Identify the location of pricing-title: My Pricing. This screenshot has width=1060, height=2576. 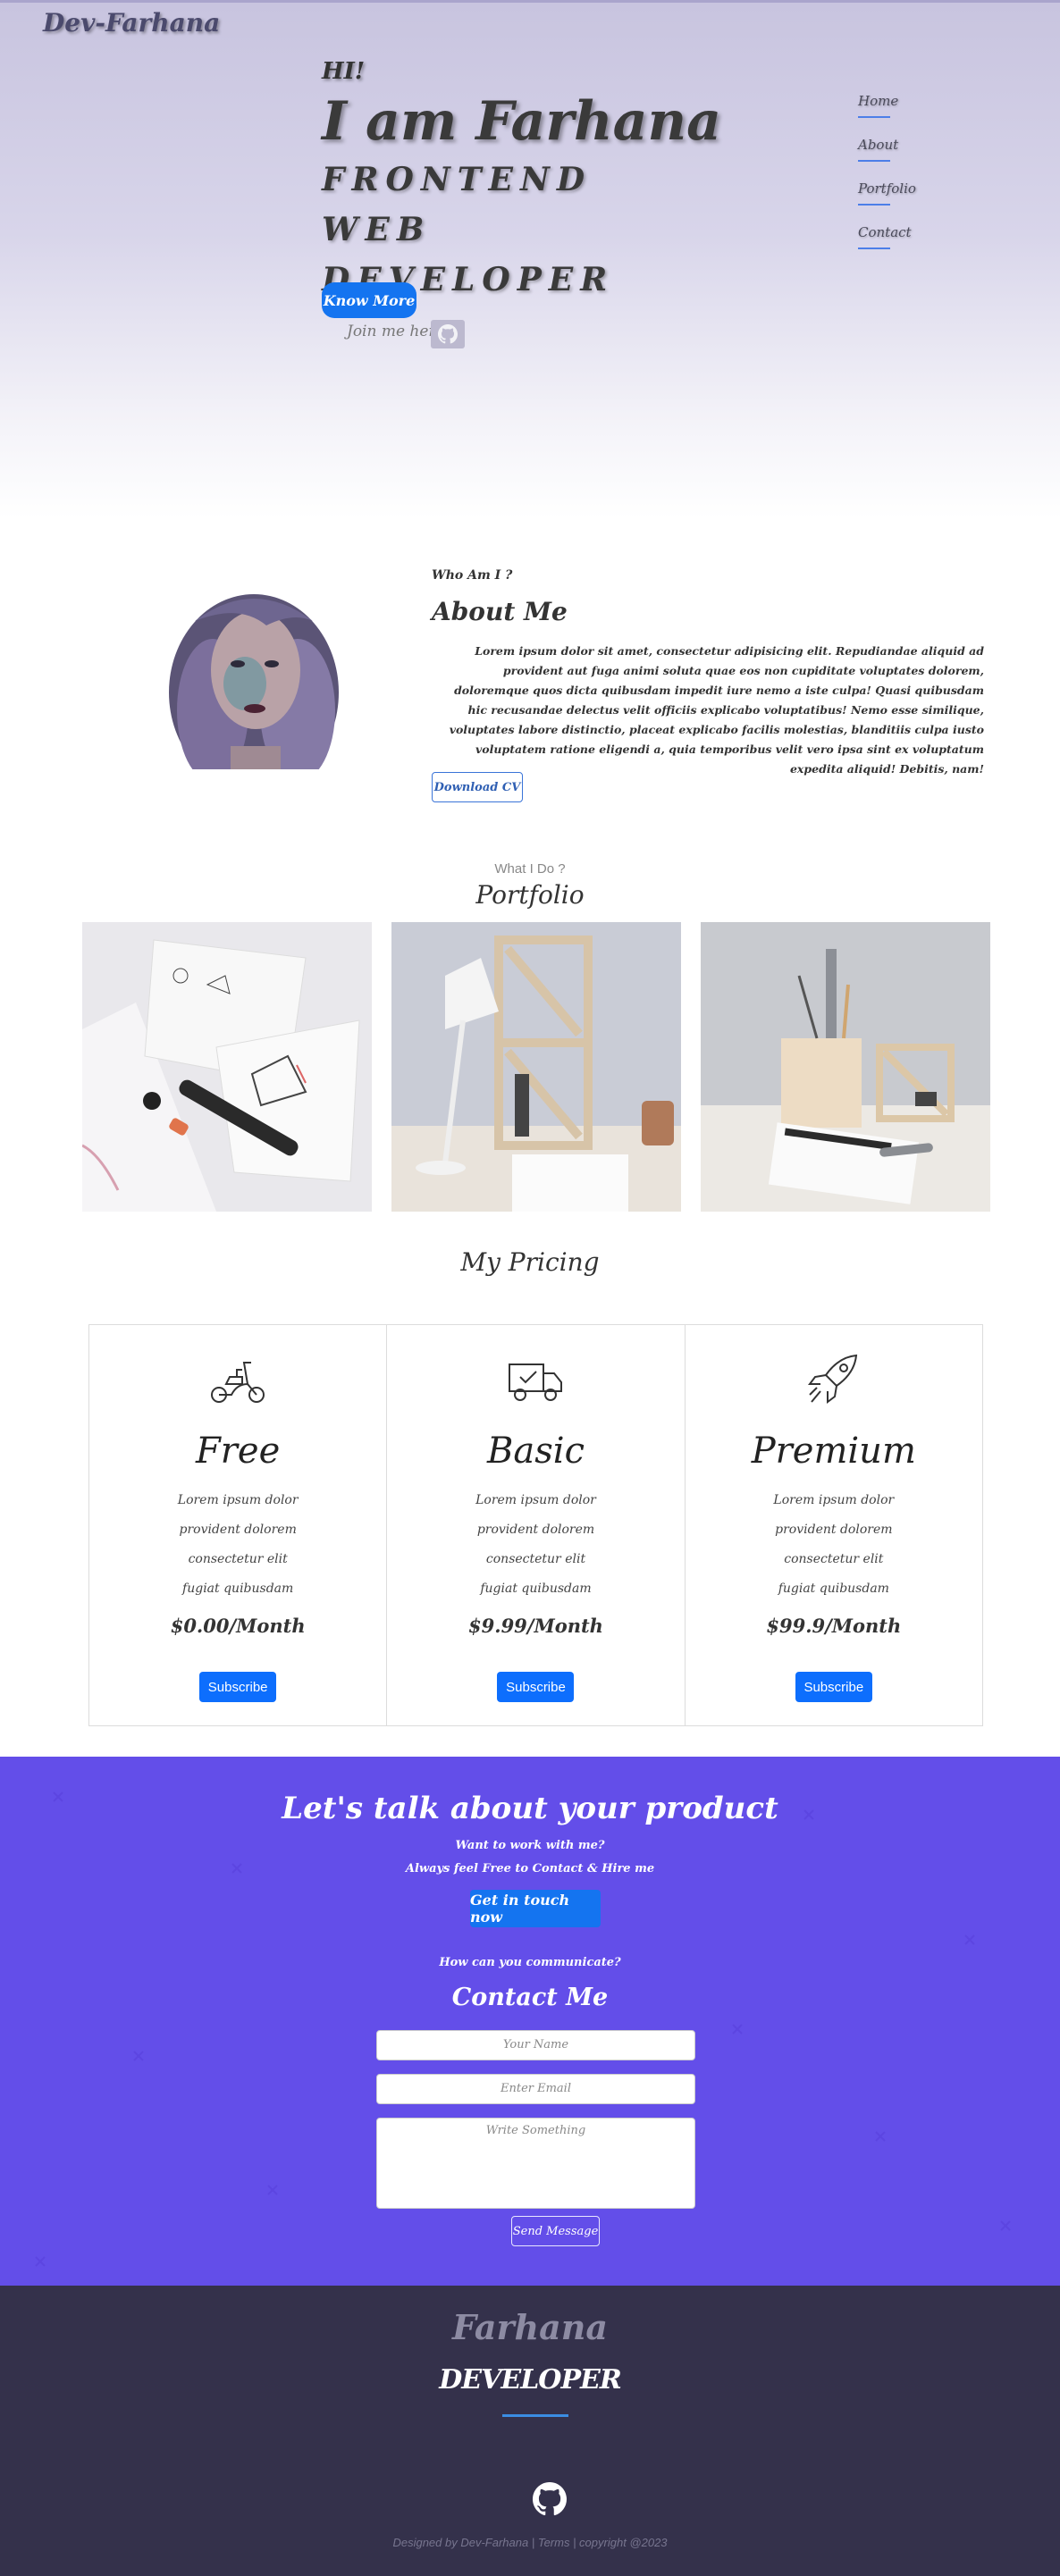
(530, 1262).